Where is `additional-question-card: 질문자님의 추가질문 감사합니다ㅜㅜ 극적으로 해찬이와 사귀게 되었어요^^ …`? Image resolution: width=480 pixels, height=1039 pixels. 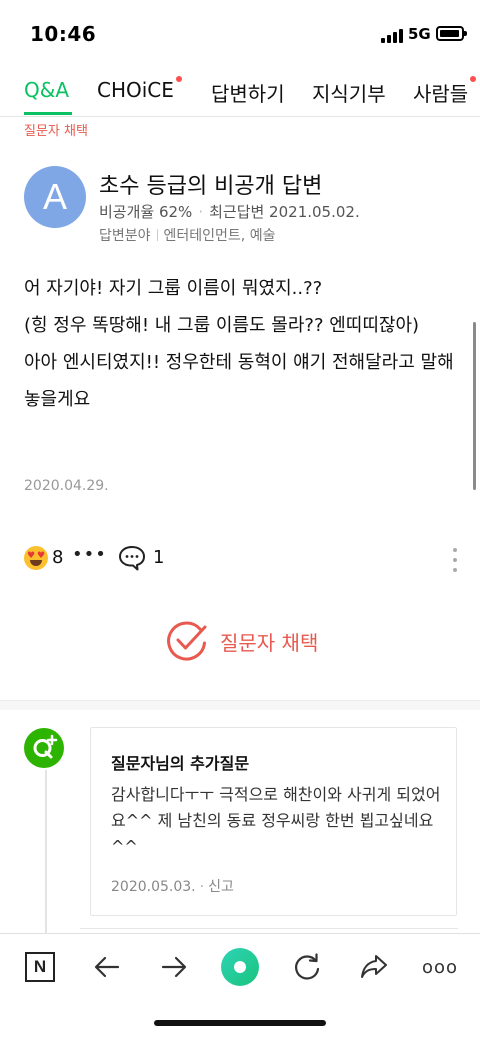
additional-question-card: 질문자님의 추가질문 감사합니다ㅜㅜ 극적으로 해찬이와 사귀게 되었어요^^ … is located at coordinates (273, 821).